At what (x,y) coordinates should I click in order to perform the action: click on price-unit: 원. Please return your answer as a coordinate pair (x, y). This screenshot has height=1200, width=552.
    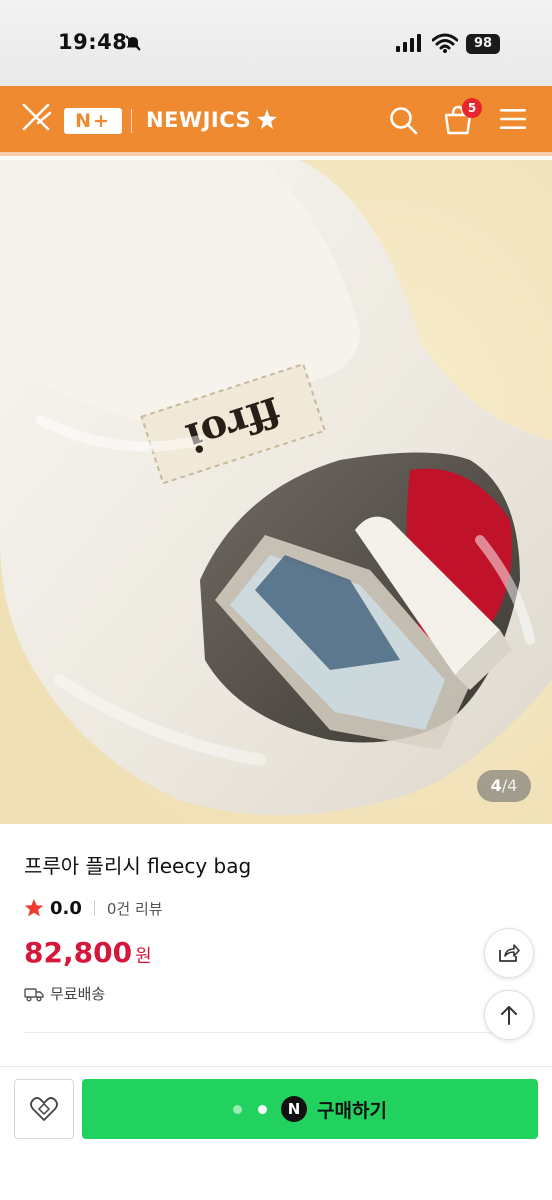
    Looking at the image, I should click on (143, 956).